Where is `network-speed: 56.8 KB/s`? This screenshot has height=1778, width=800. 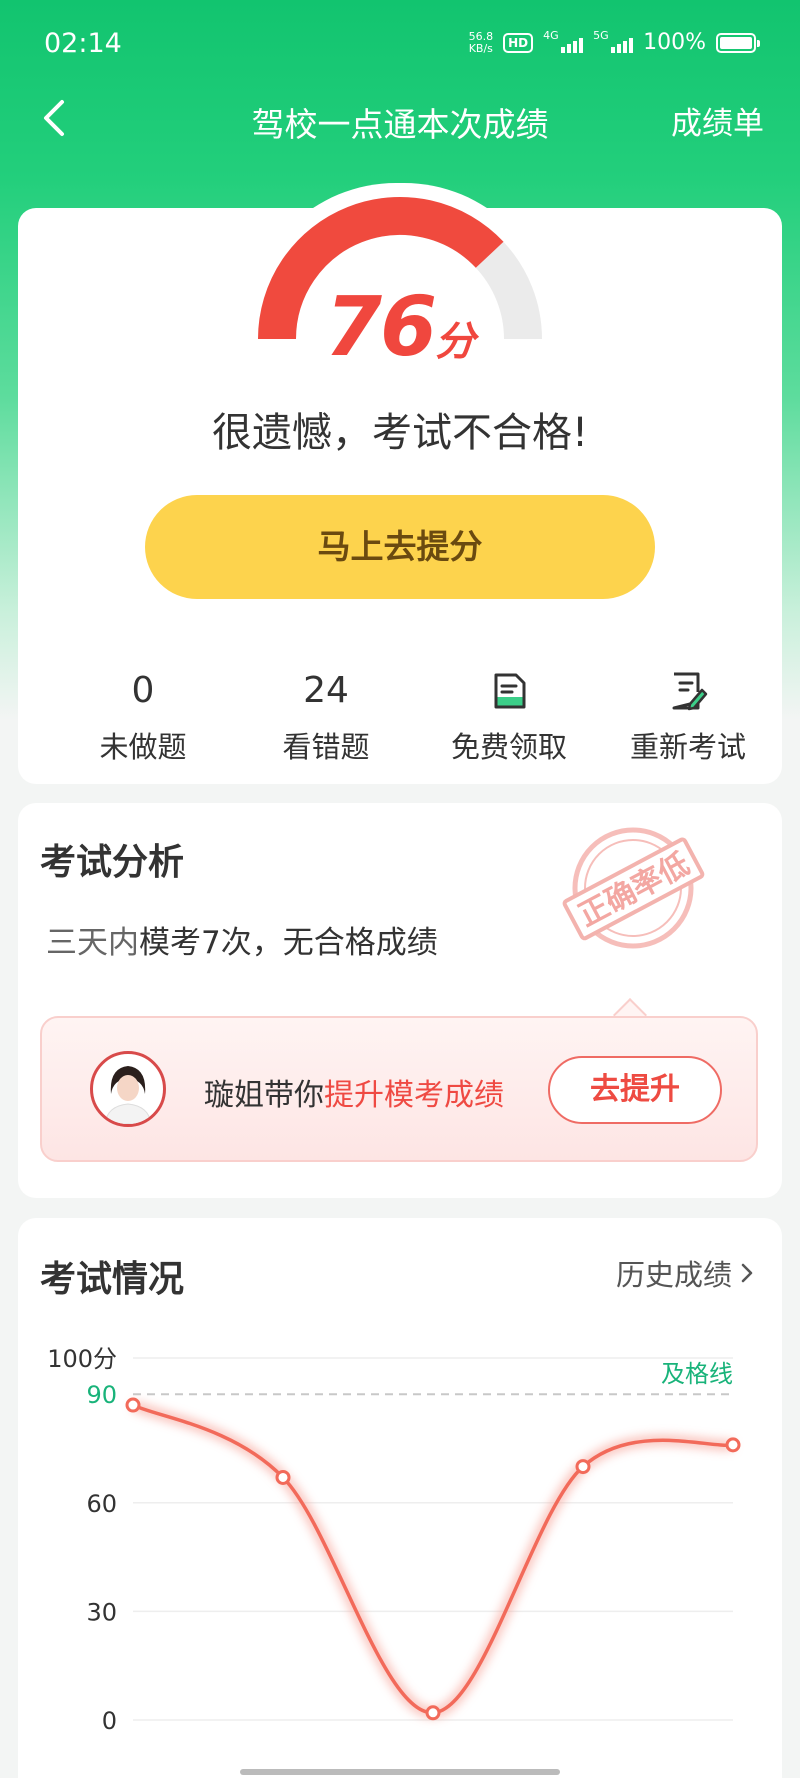
network-speed: 56.8 KB/s is located at coordinates (481, 42).